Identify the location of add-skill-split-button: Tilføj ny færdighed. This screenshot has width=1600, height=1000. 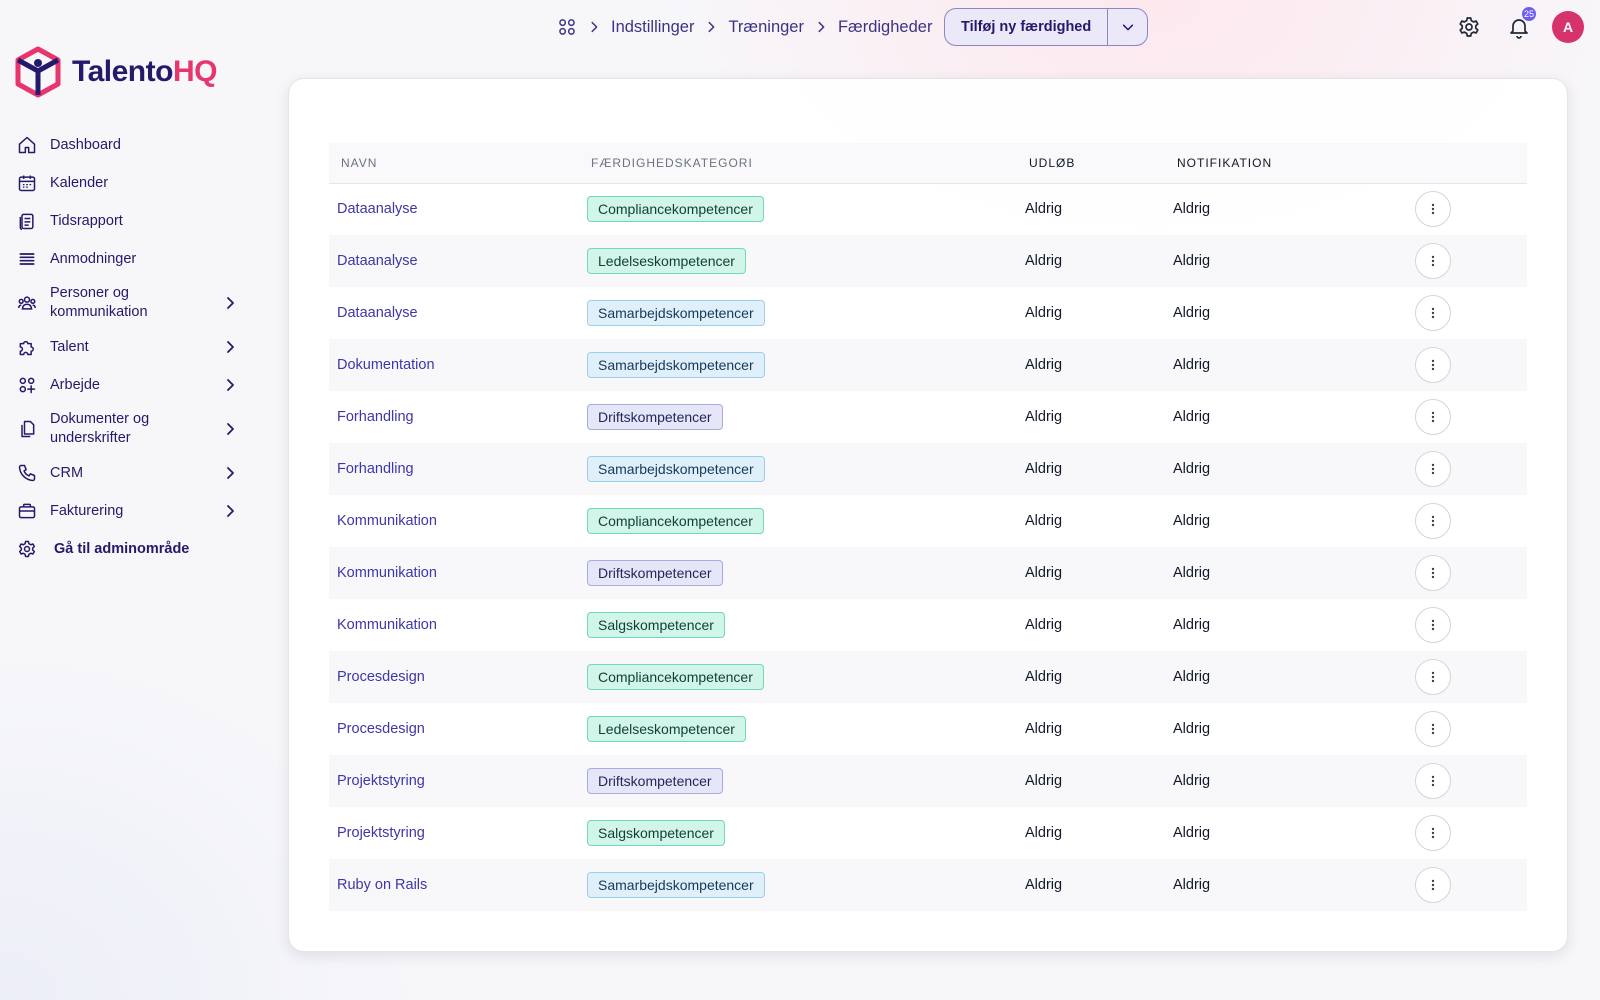
(1046, 27).